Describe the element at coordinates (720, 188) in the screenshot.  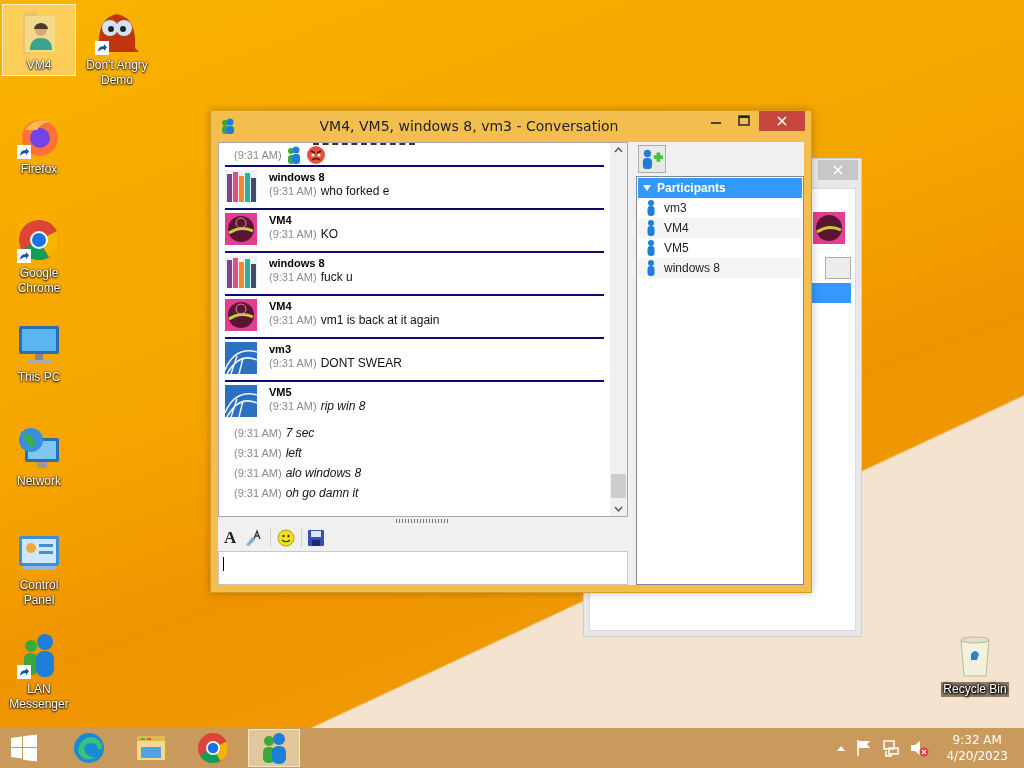
I see `participants-header: Participants` at that location.